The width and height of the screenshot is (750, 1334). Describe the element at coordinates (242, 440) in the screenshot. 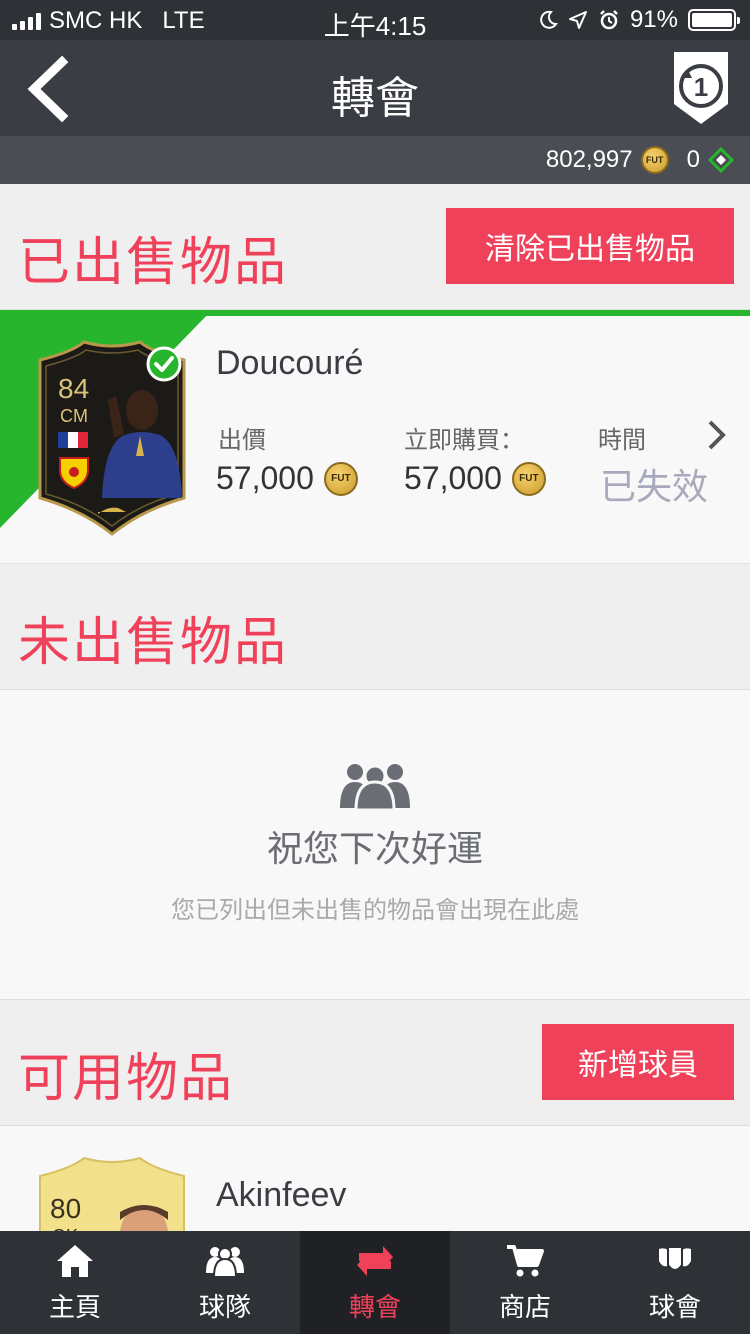

I see `bid-label: 出價` at that location.